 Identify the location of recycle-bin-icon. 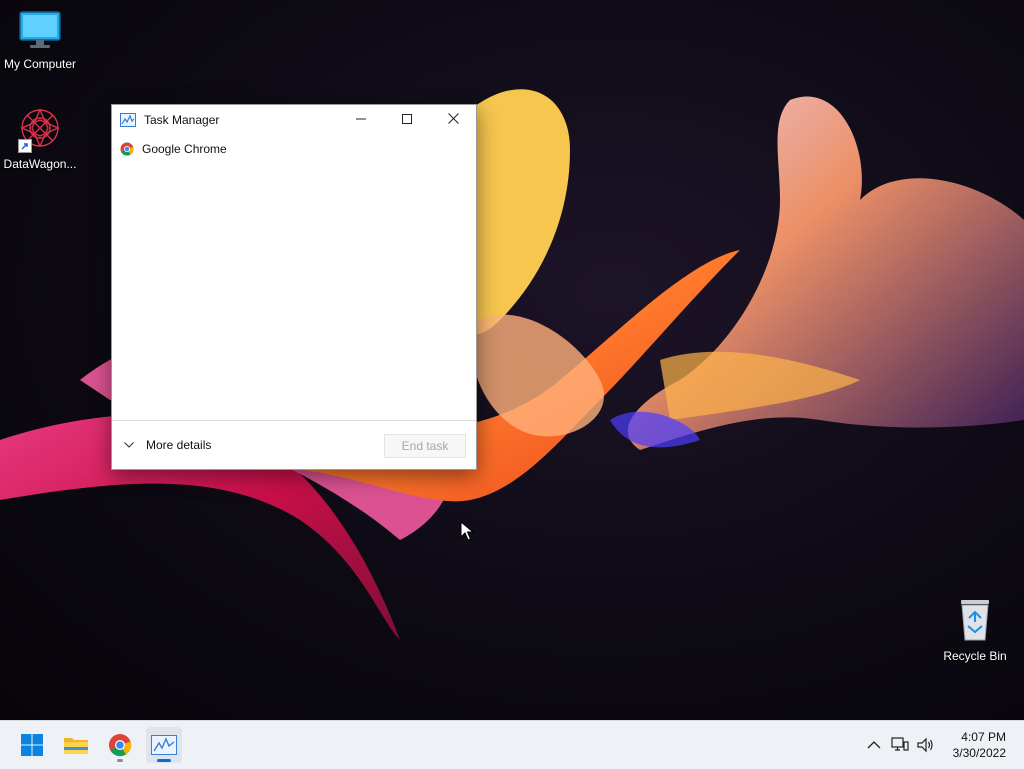
(975, 620).